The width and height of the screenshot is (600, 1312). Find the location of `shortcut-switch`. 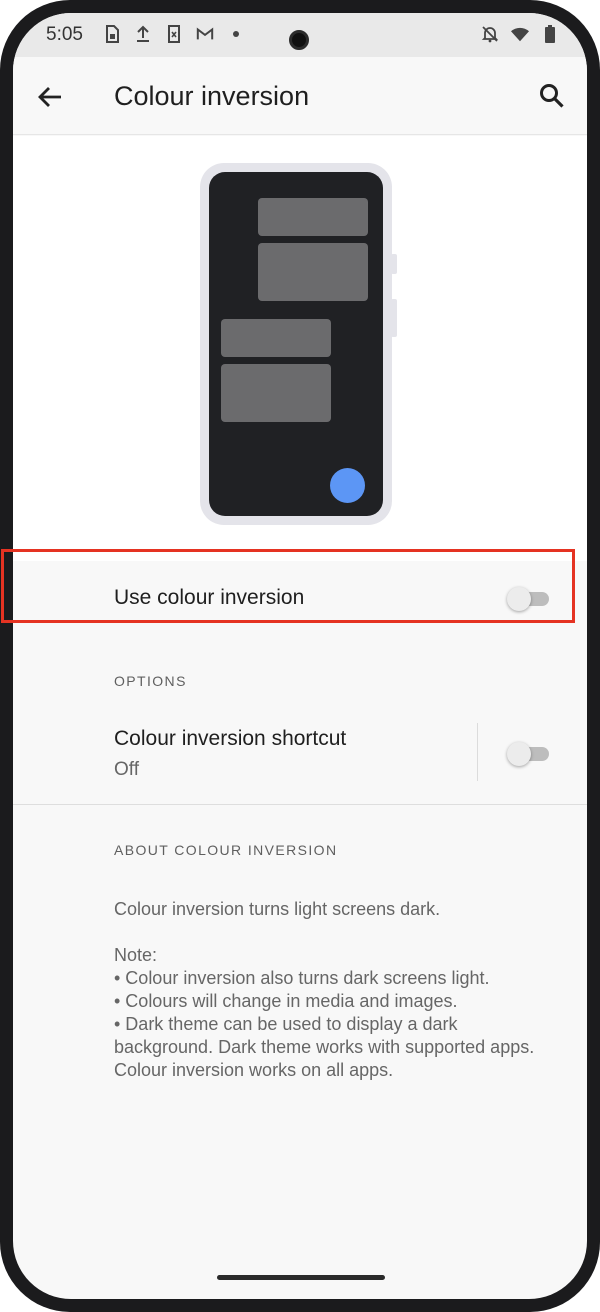

shortcut-switch is located at coordinates (529, 754).